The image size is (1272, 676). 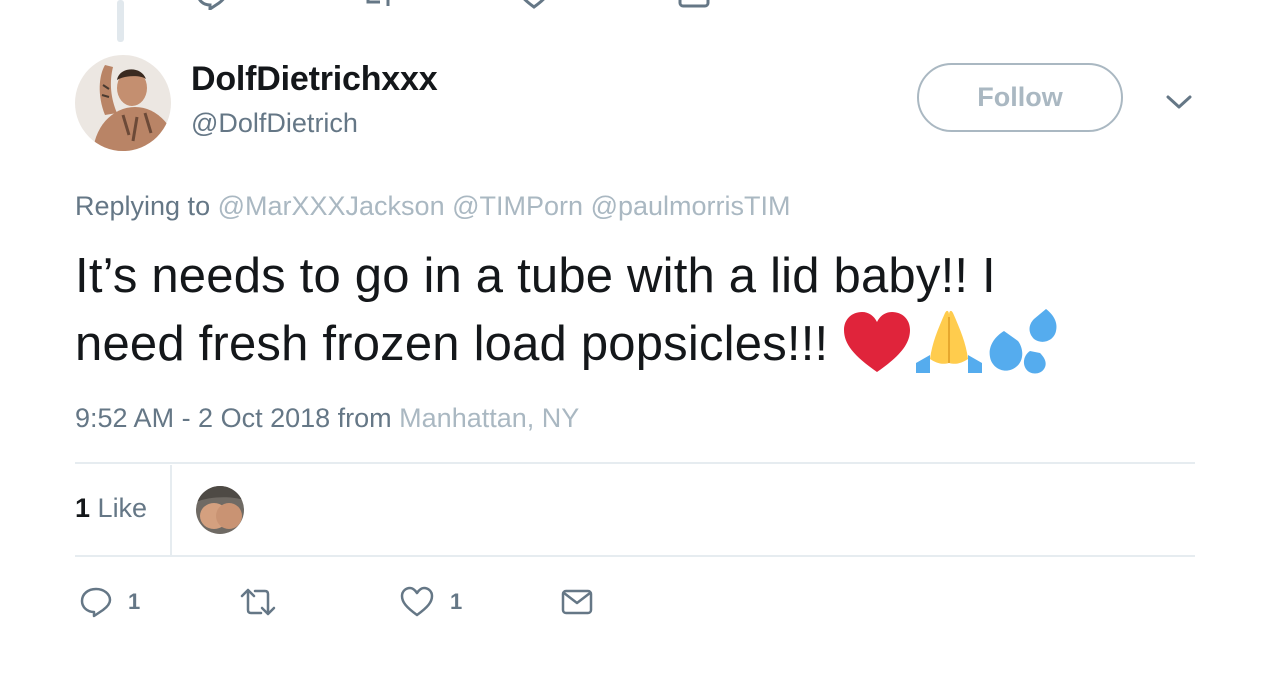 I want to click on retweet-action, so click(x=266, y=602).